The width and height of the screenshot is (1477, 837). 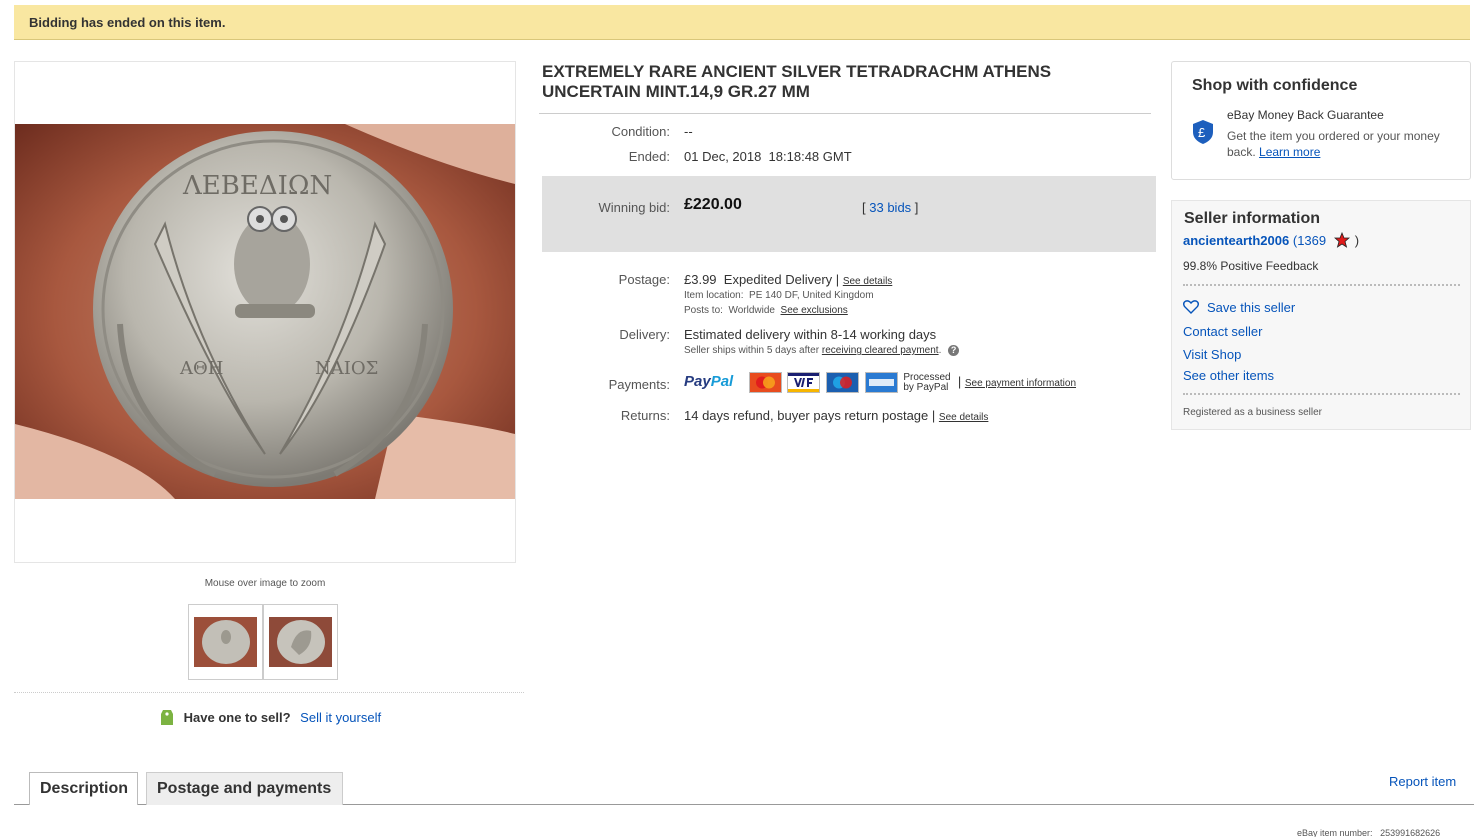 I want to click on posts-to-label: Posts to:, so click(x=703, y=310).